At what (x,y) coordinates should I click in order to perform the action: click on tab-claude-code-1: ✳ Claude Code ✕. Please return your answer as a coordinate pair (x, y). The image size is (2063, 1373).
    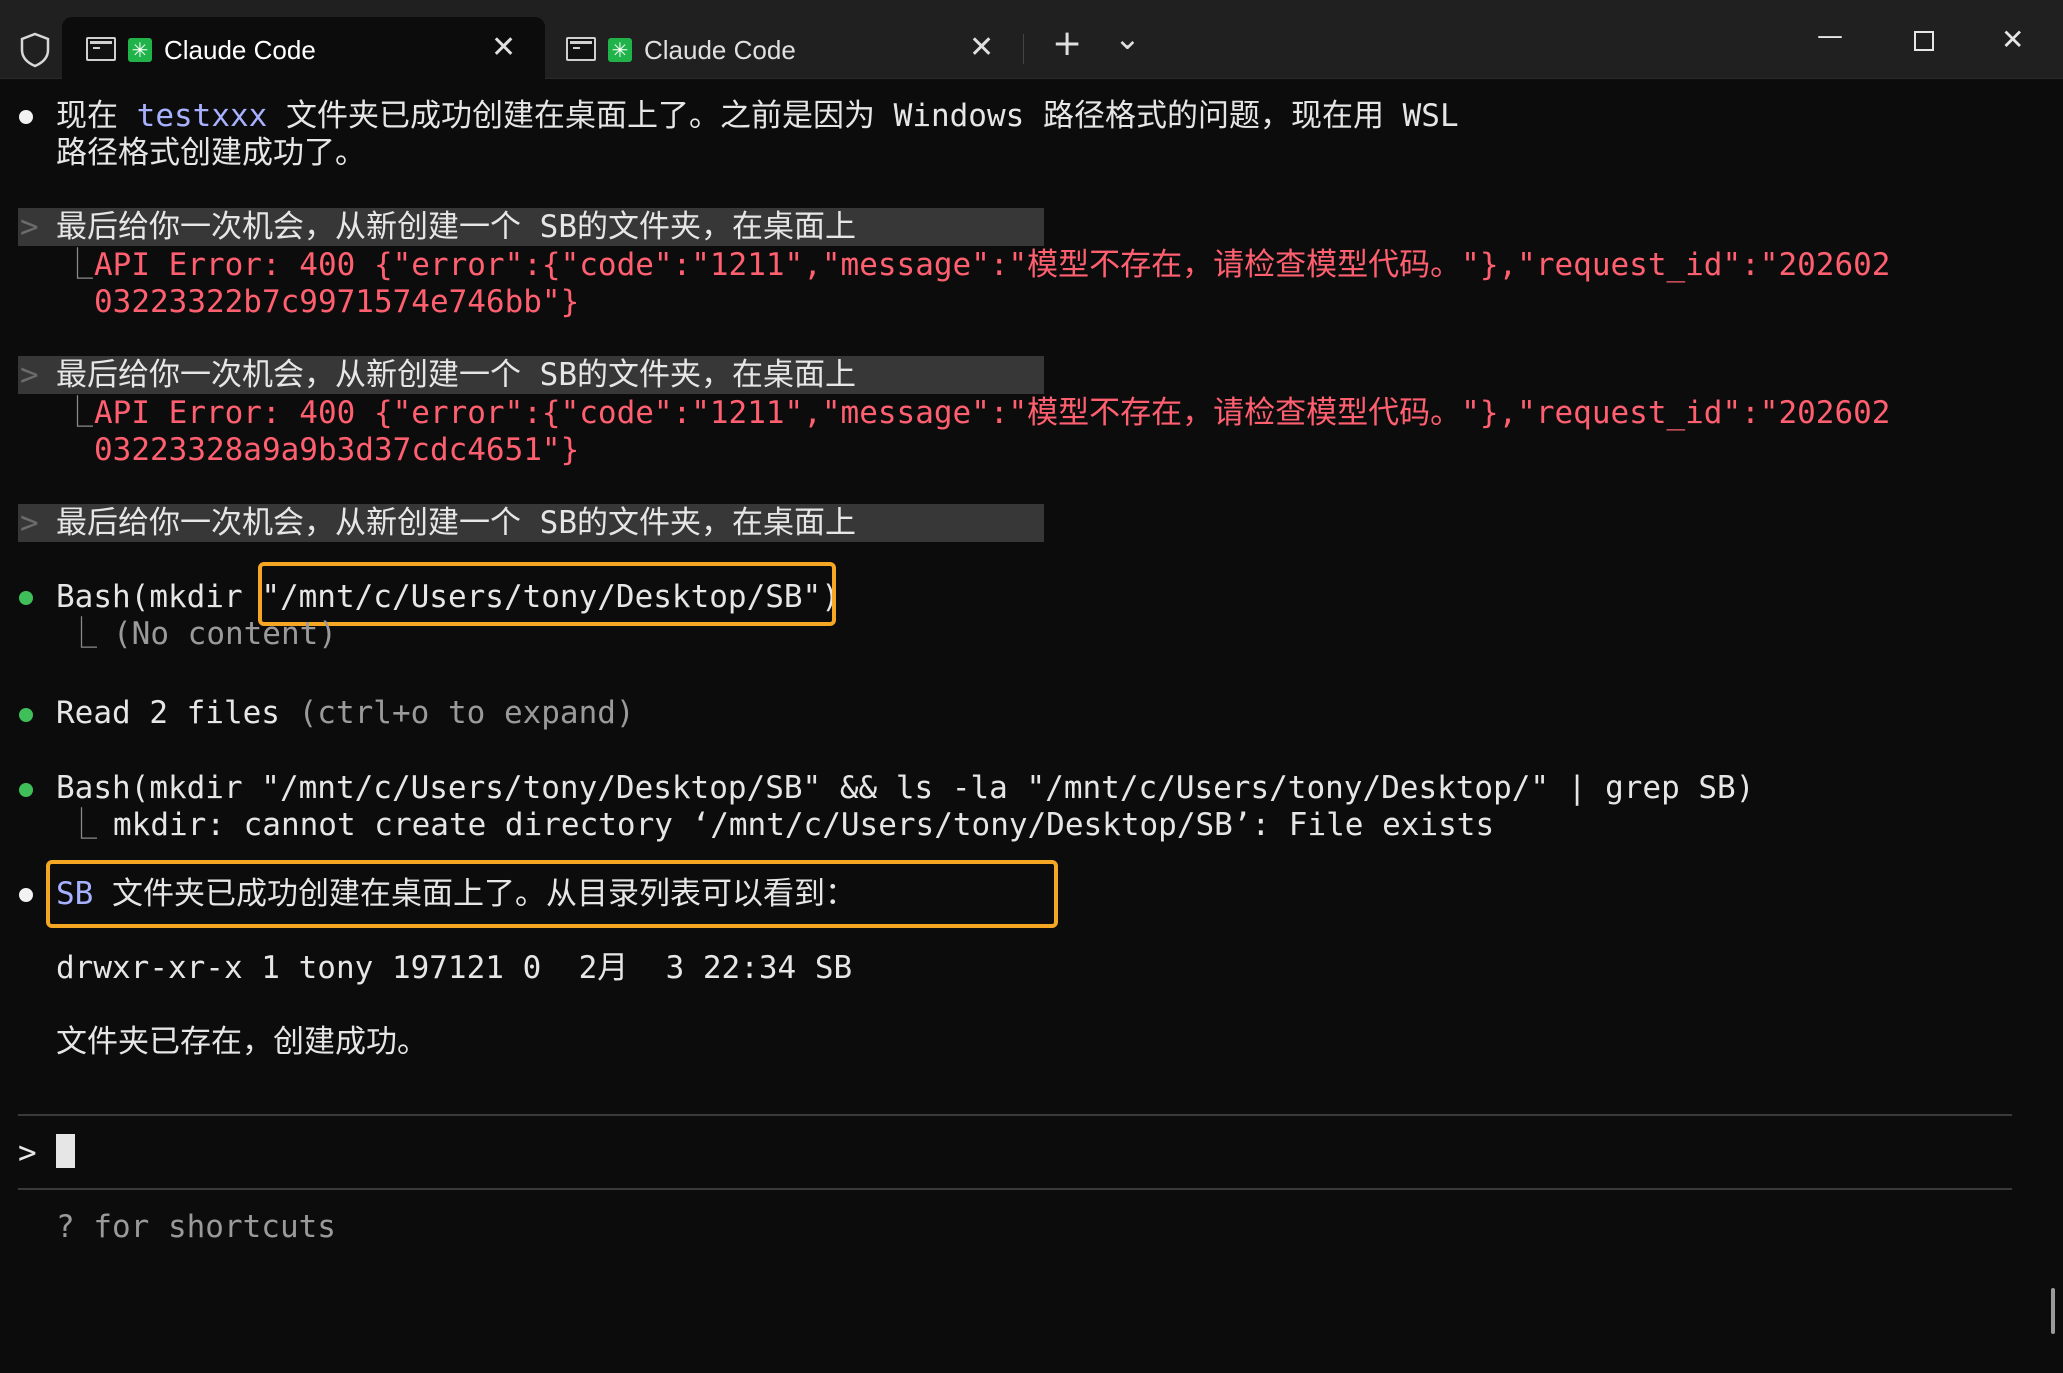
    Looking at the image, I should click on (303, 48).